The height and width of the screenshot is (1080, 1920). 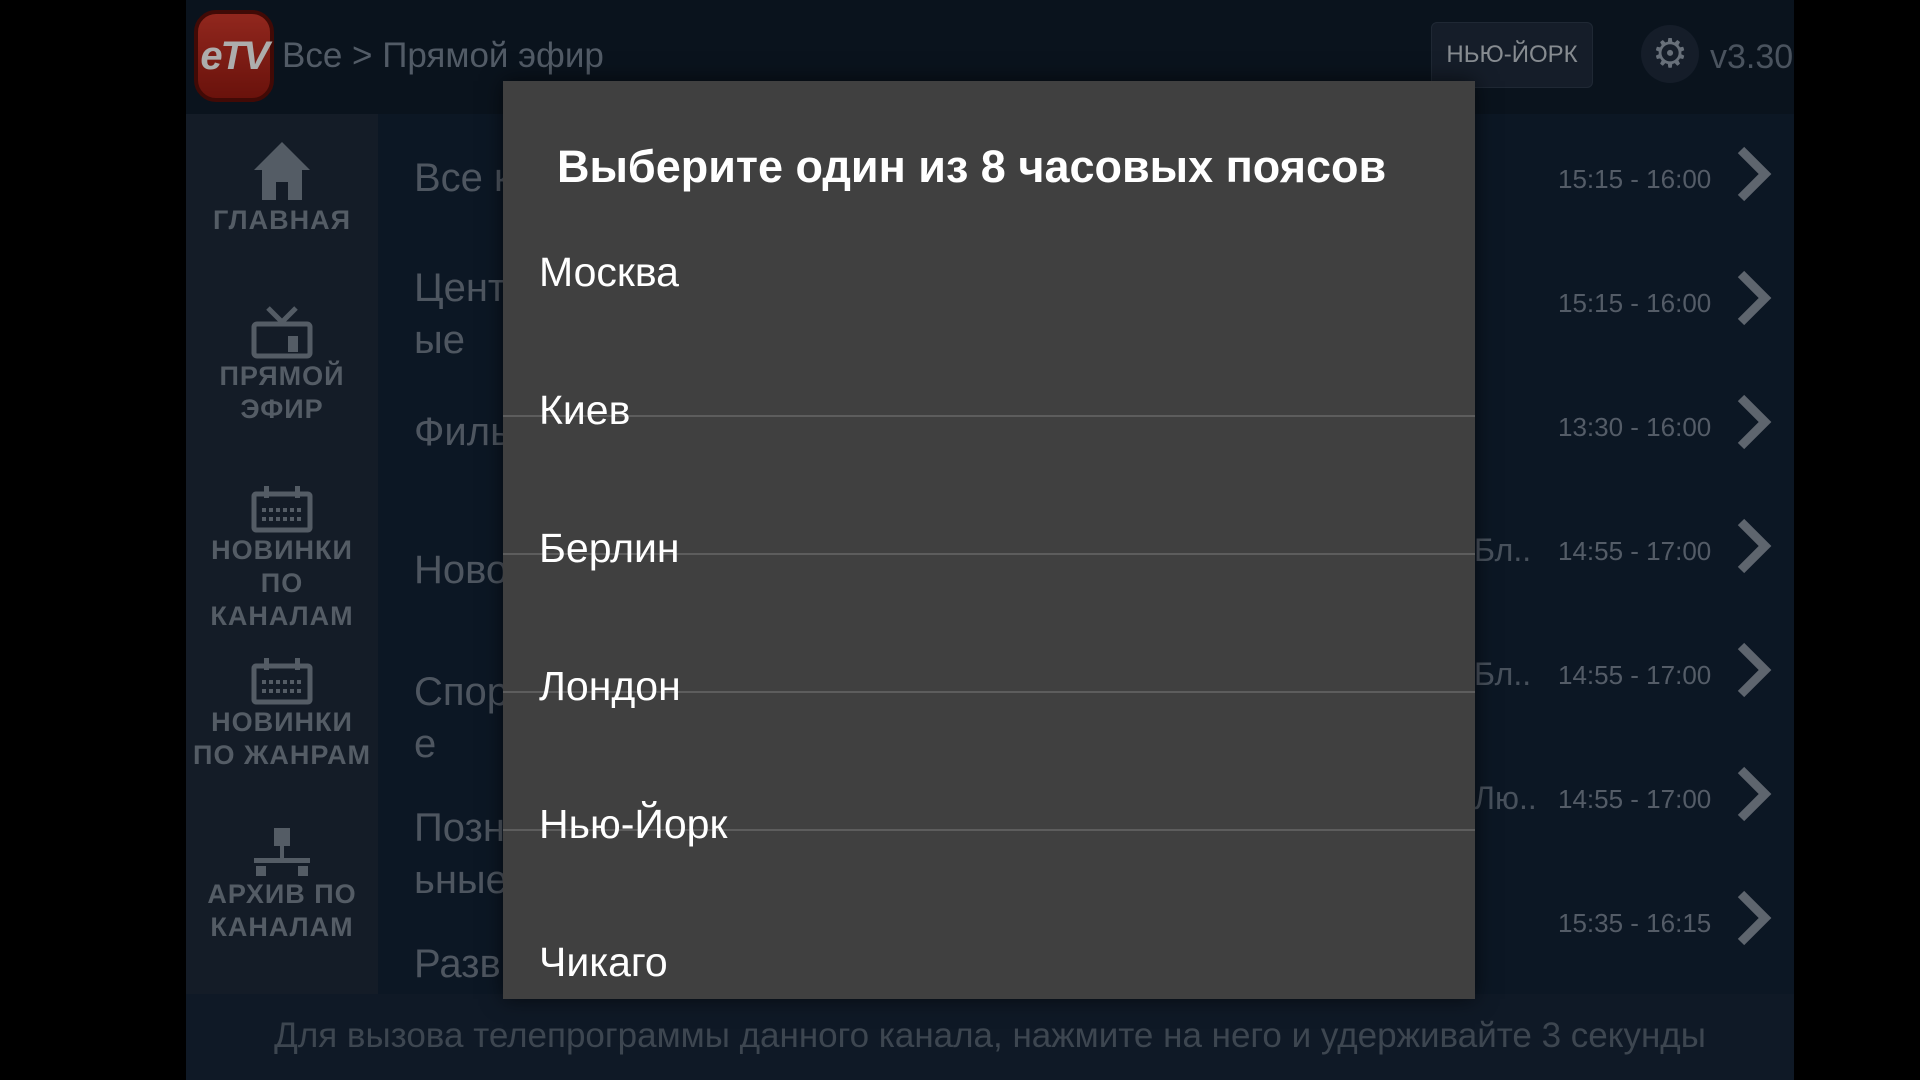 What do you see at coordinates (989, 770) in the screenshot?
I see `timezone-option-new-york: Нью-Йорк` at bounding box center [989, 770].